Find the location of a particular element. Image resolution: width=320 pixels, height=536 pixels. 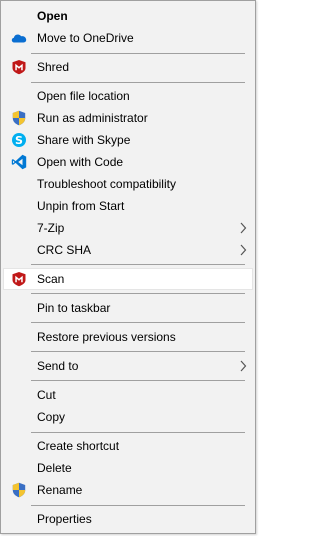

menu-item-rename: Rename is located at coordinates (128, 490).